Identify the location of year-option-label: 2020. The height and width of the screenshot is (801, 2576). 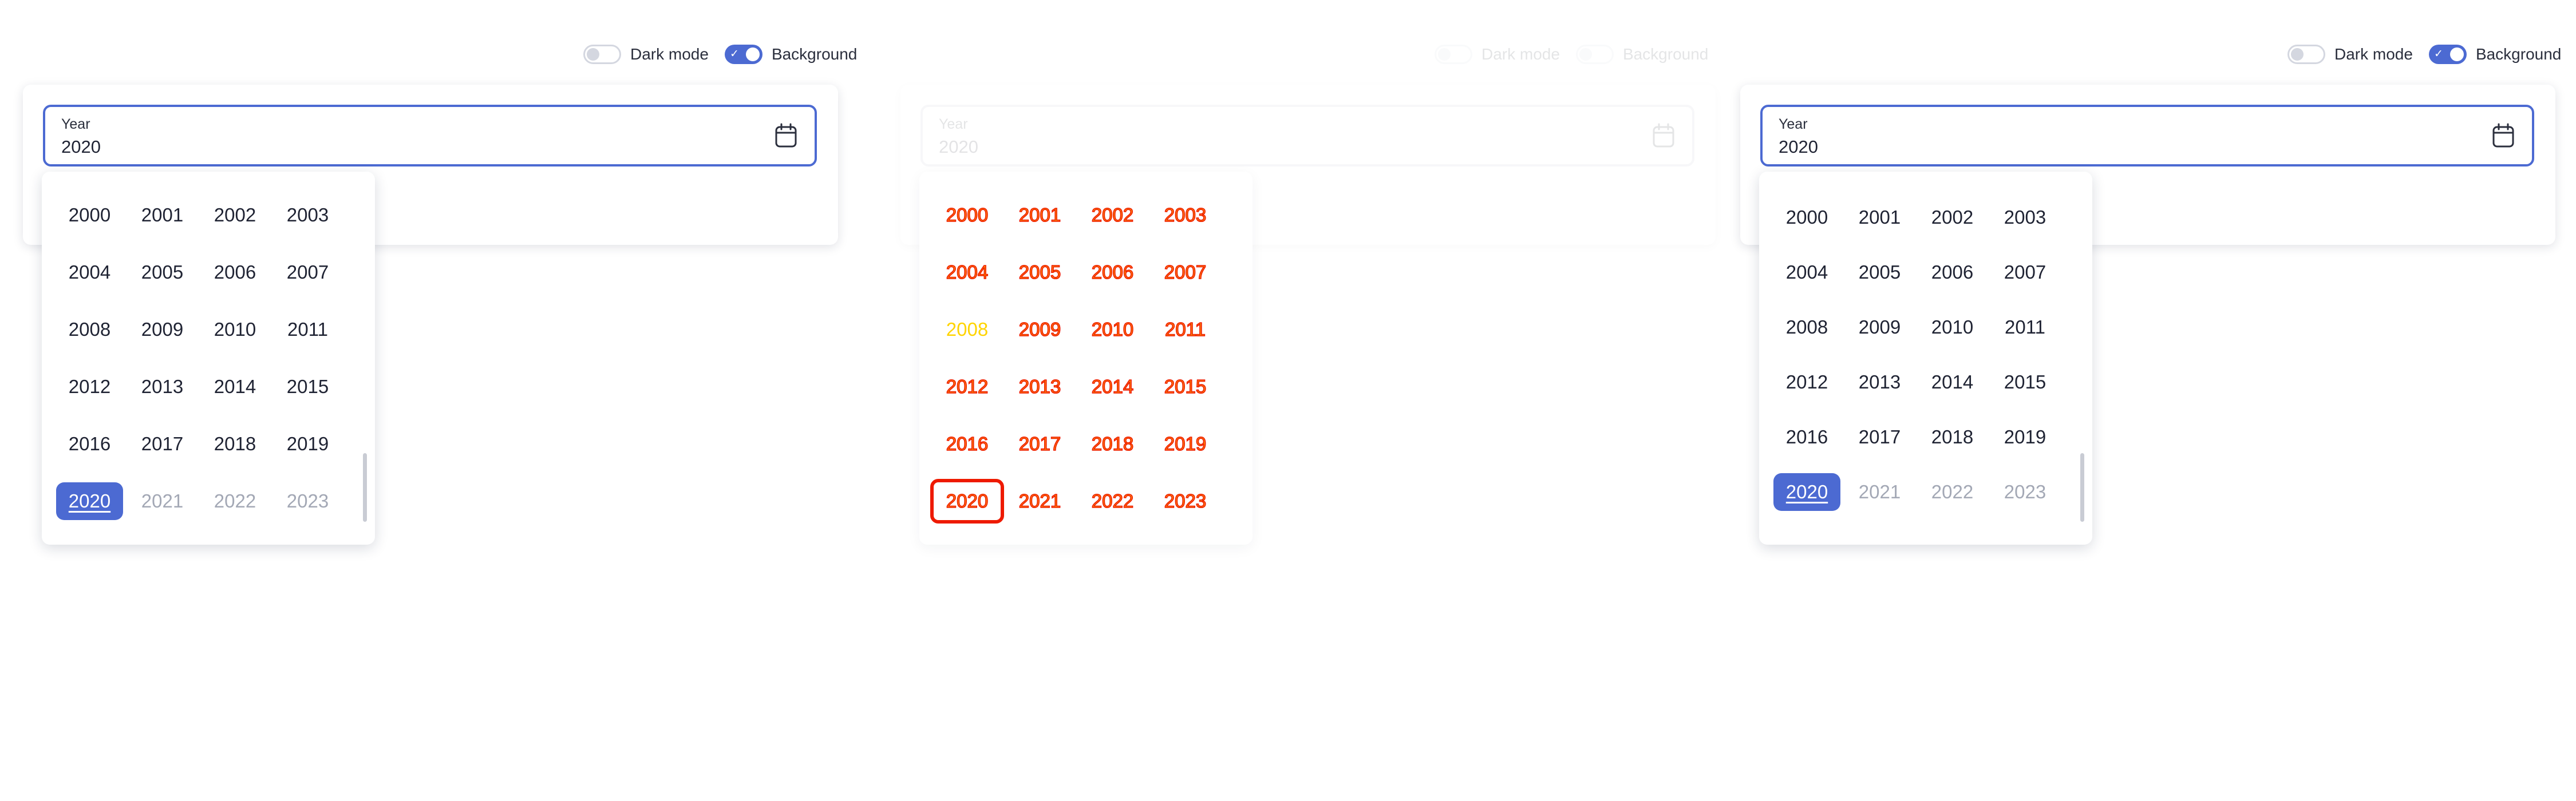
(967, 502).